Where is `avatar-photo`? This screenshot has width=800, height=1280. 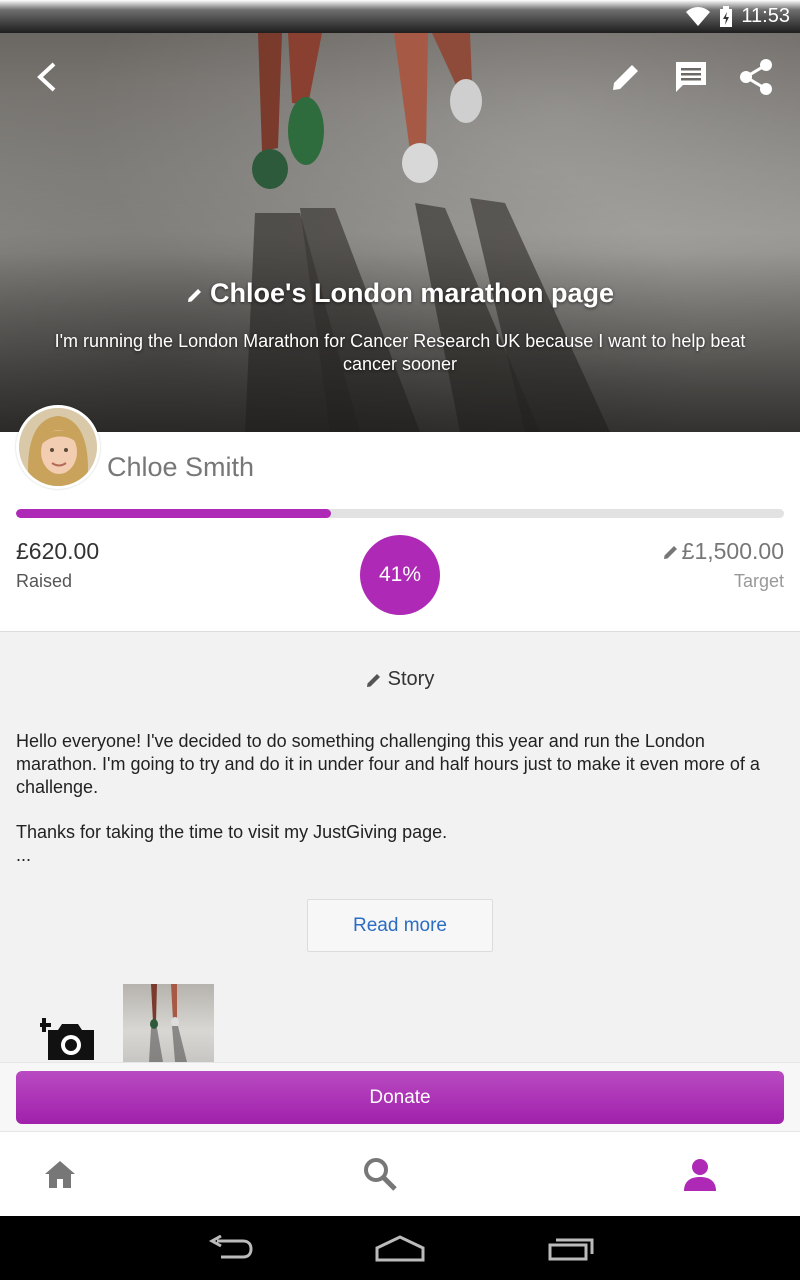
avatar-photo is located at coordinates (58, 447).